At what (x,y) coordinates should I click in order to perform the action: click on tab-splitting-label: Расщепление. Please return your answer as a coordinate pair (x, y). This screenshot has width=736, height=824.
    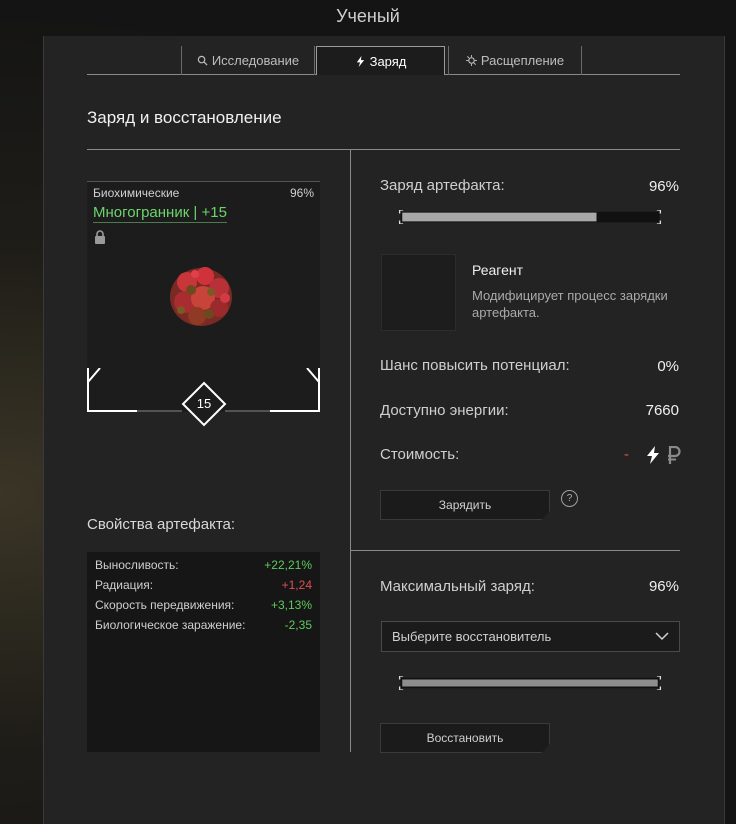
    Looking at the image, I should click on (522, 60).